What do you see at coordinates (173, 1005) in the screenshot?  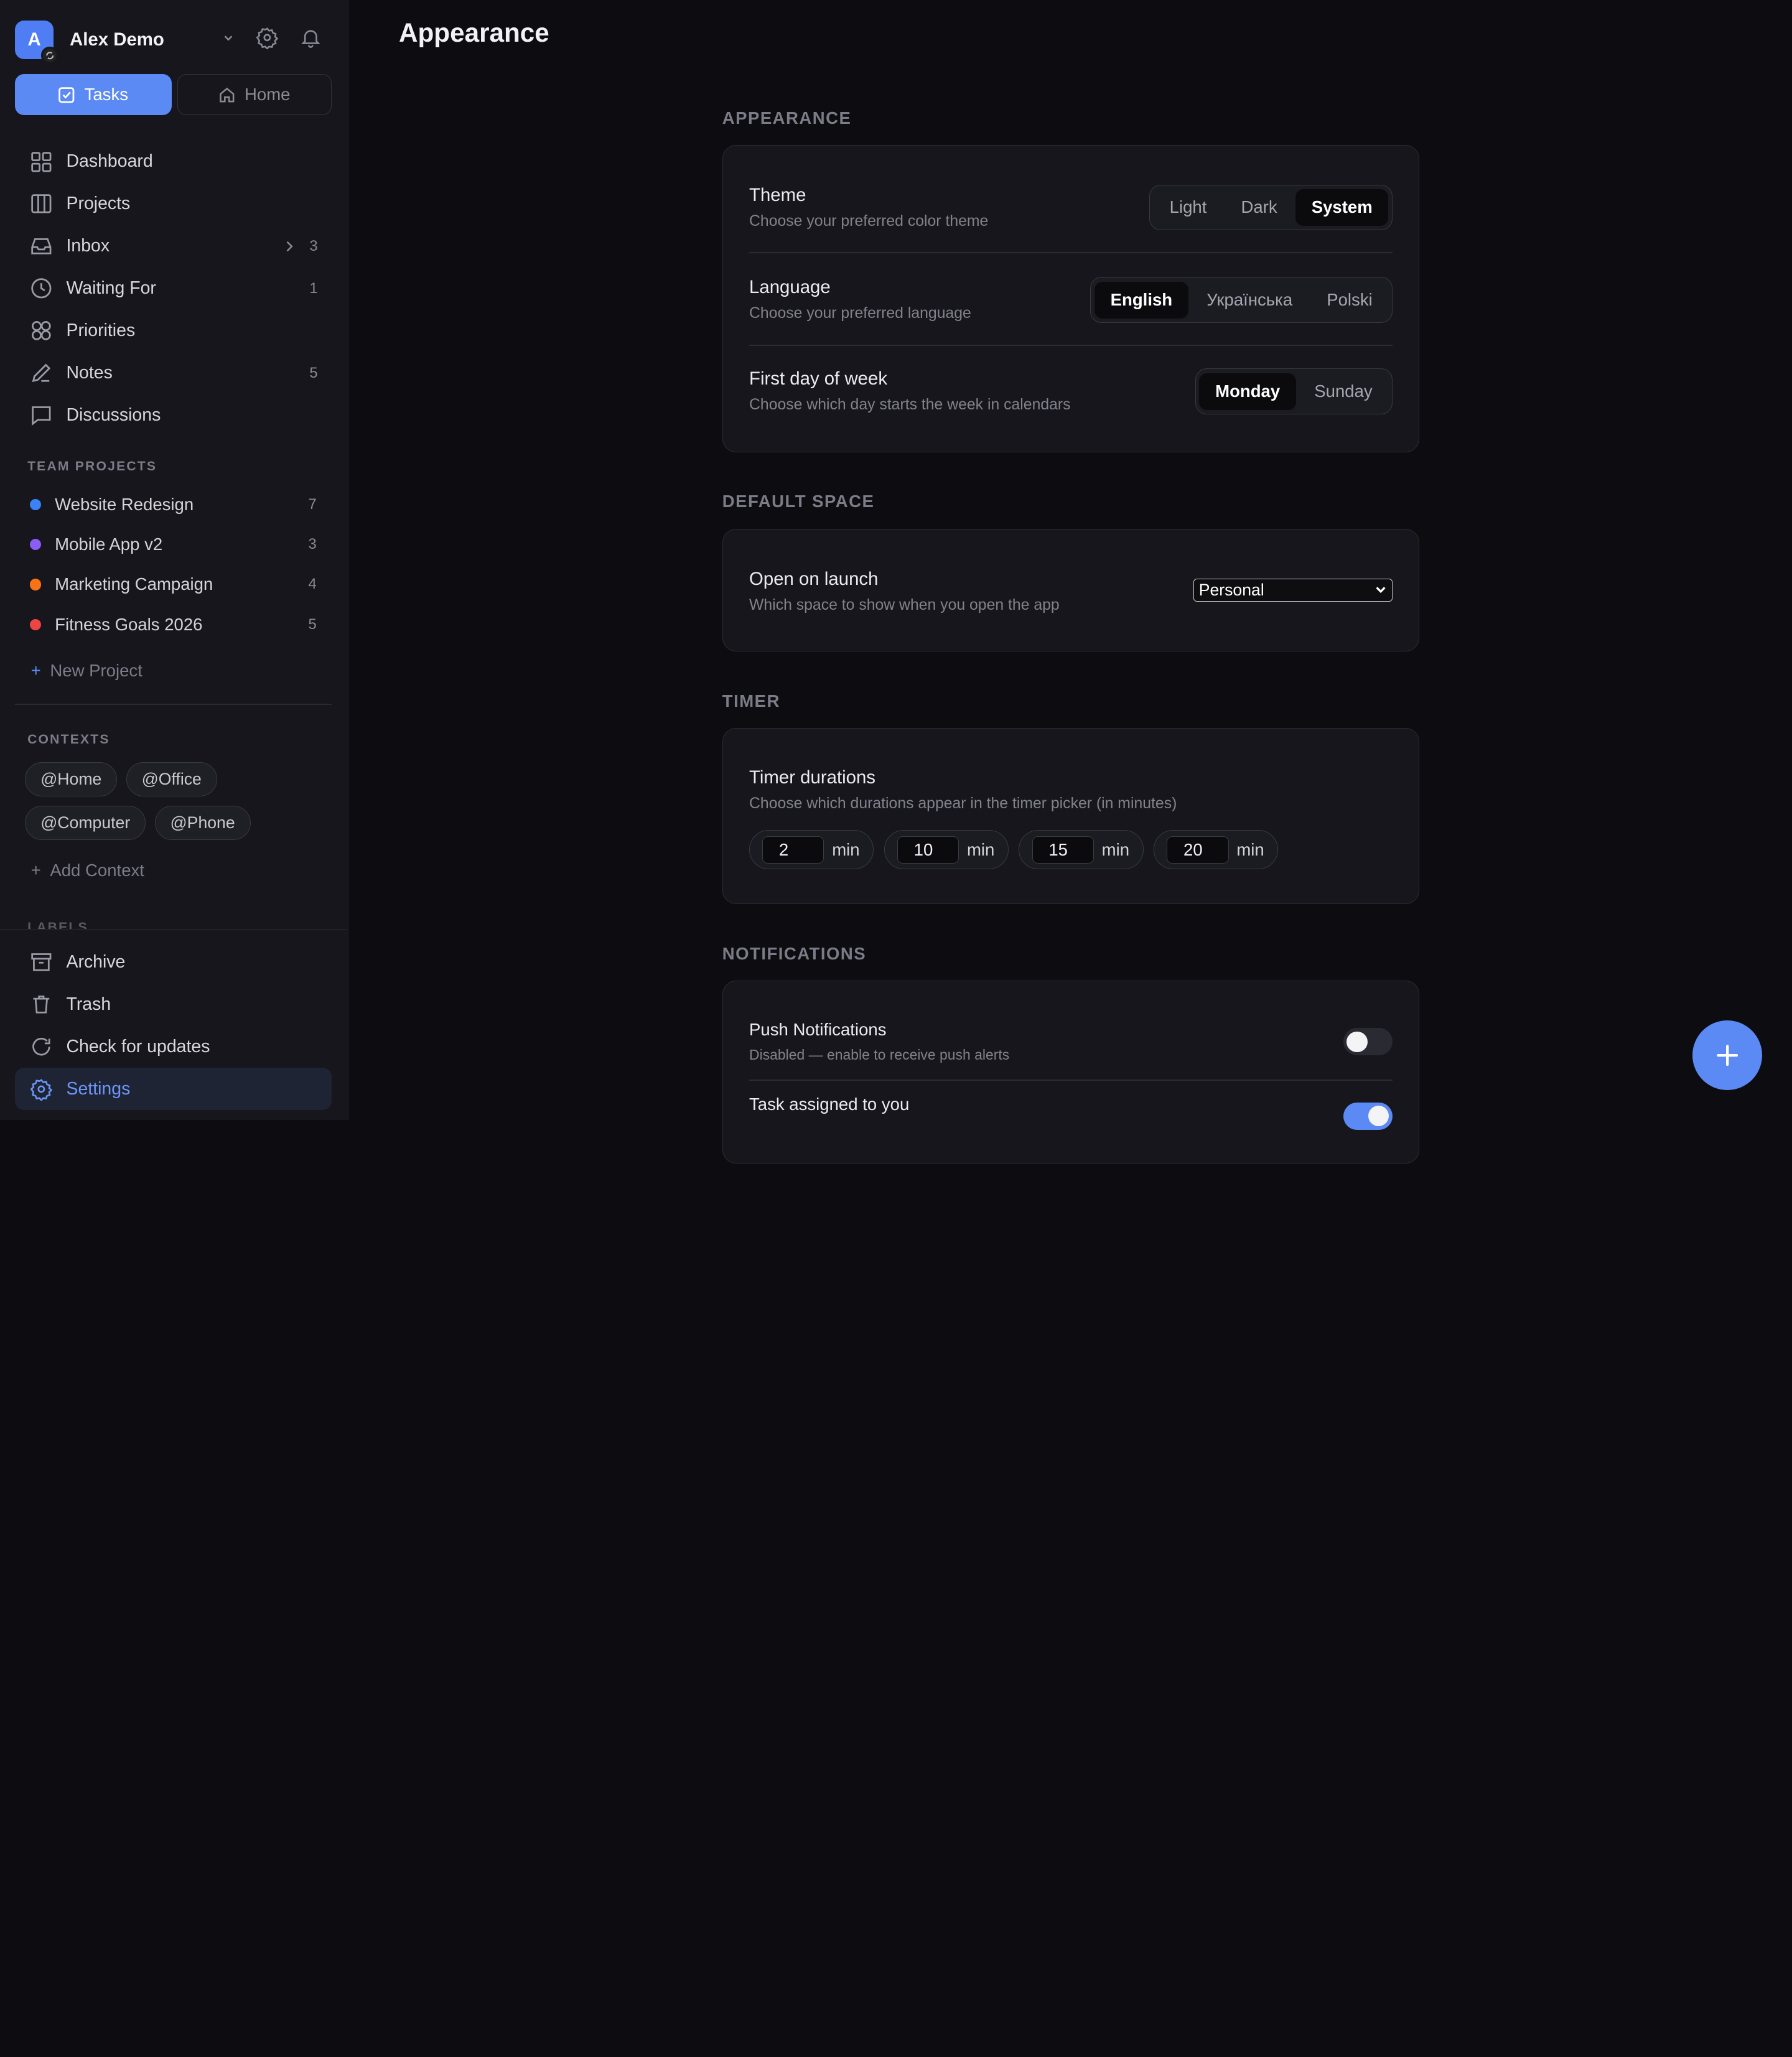 I see `nav-item-trash: Trash` at bounding box center [173, 1005].